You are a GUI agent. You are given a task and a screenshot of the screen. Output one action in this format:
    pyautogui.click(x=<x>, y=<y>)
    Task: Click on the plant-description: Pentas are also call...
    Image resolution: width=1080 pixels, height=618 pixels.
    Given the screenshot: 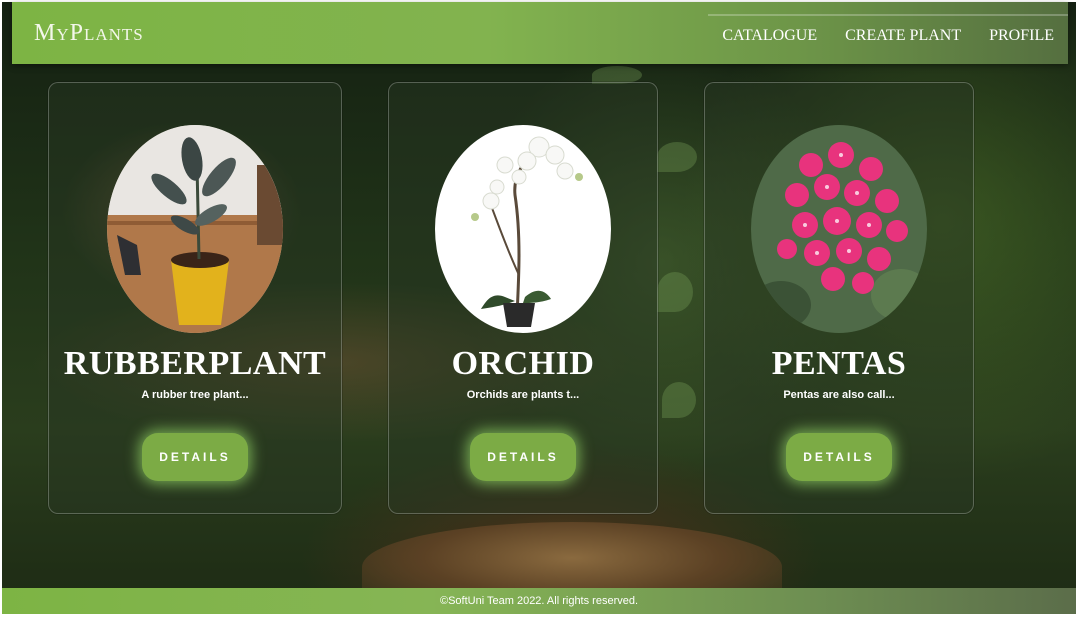 What is the action you would take?
    pyautogui.click(x=839, y=395)
    